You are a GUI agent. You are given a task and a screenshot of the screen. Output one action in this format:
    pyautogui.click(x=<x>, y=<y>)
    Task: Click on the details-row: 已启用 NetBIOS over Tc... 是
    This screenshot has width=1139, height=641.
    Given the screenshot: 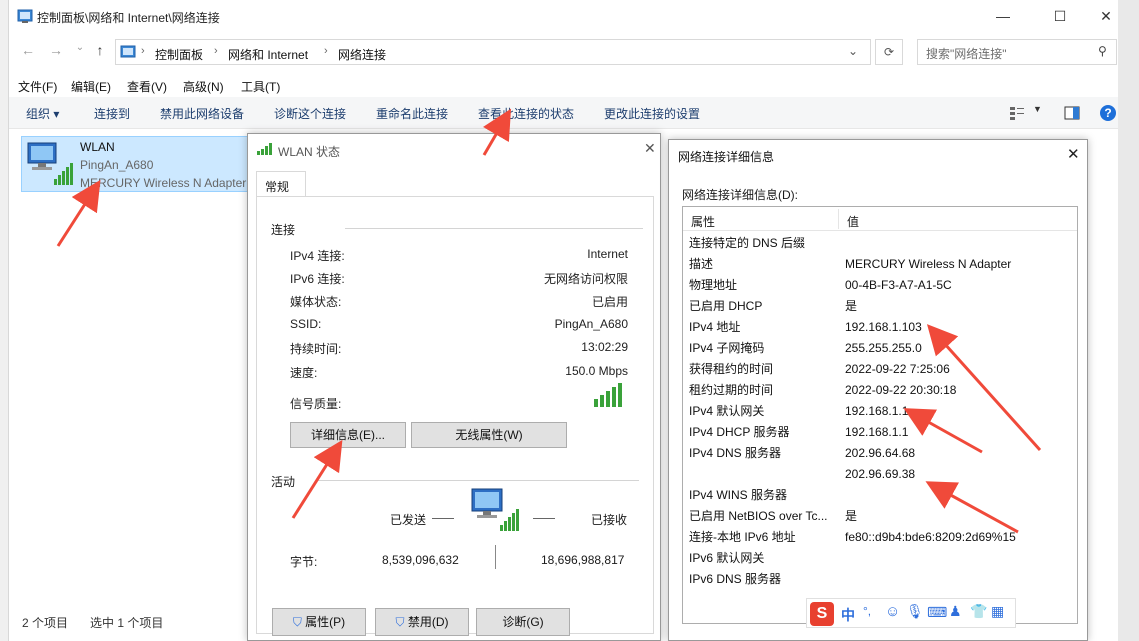 What is the action you would take?
    pyautogui.click(x=852, y=515)
    